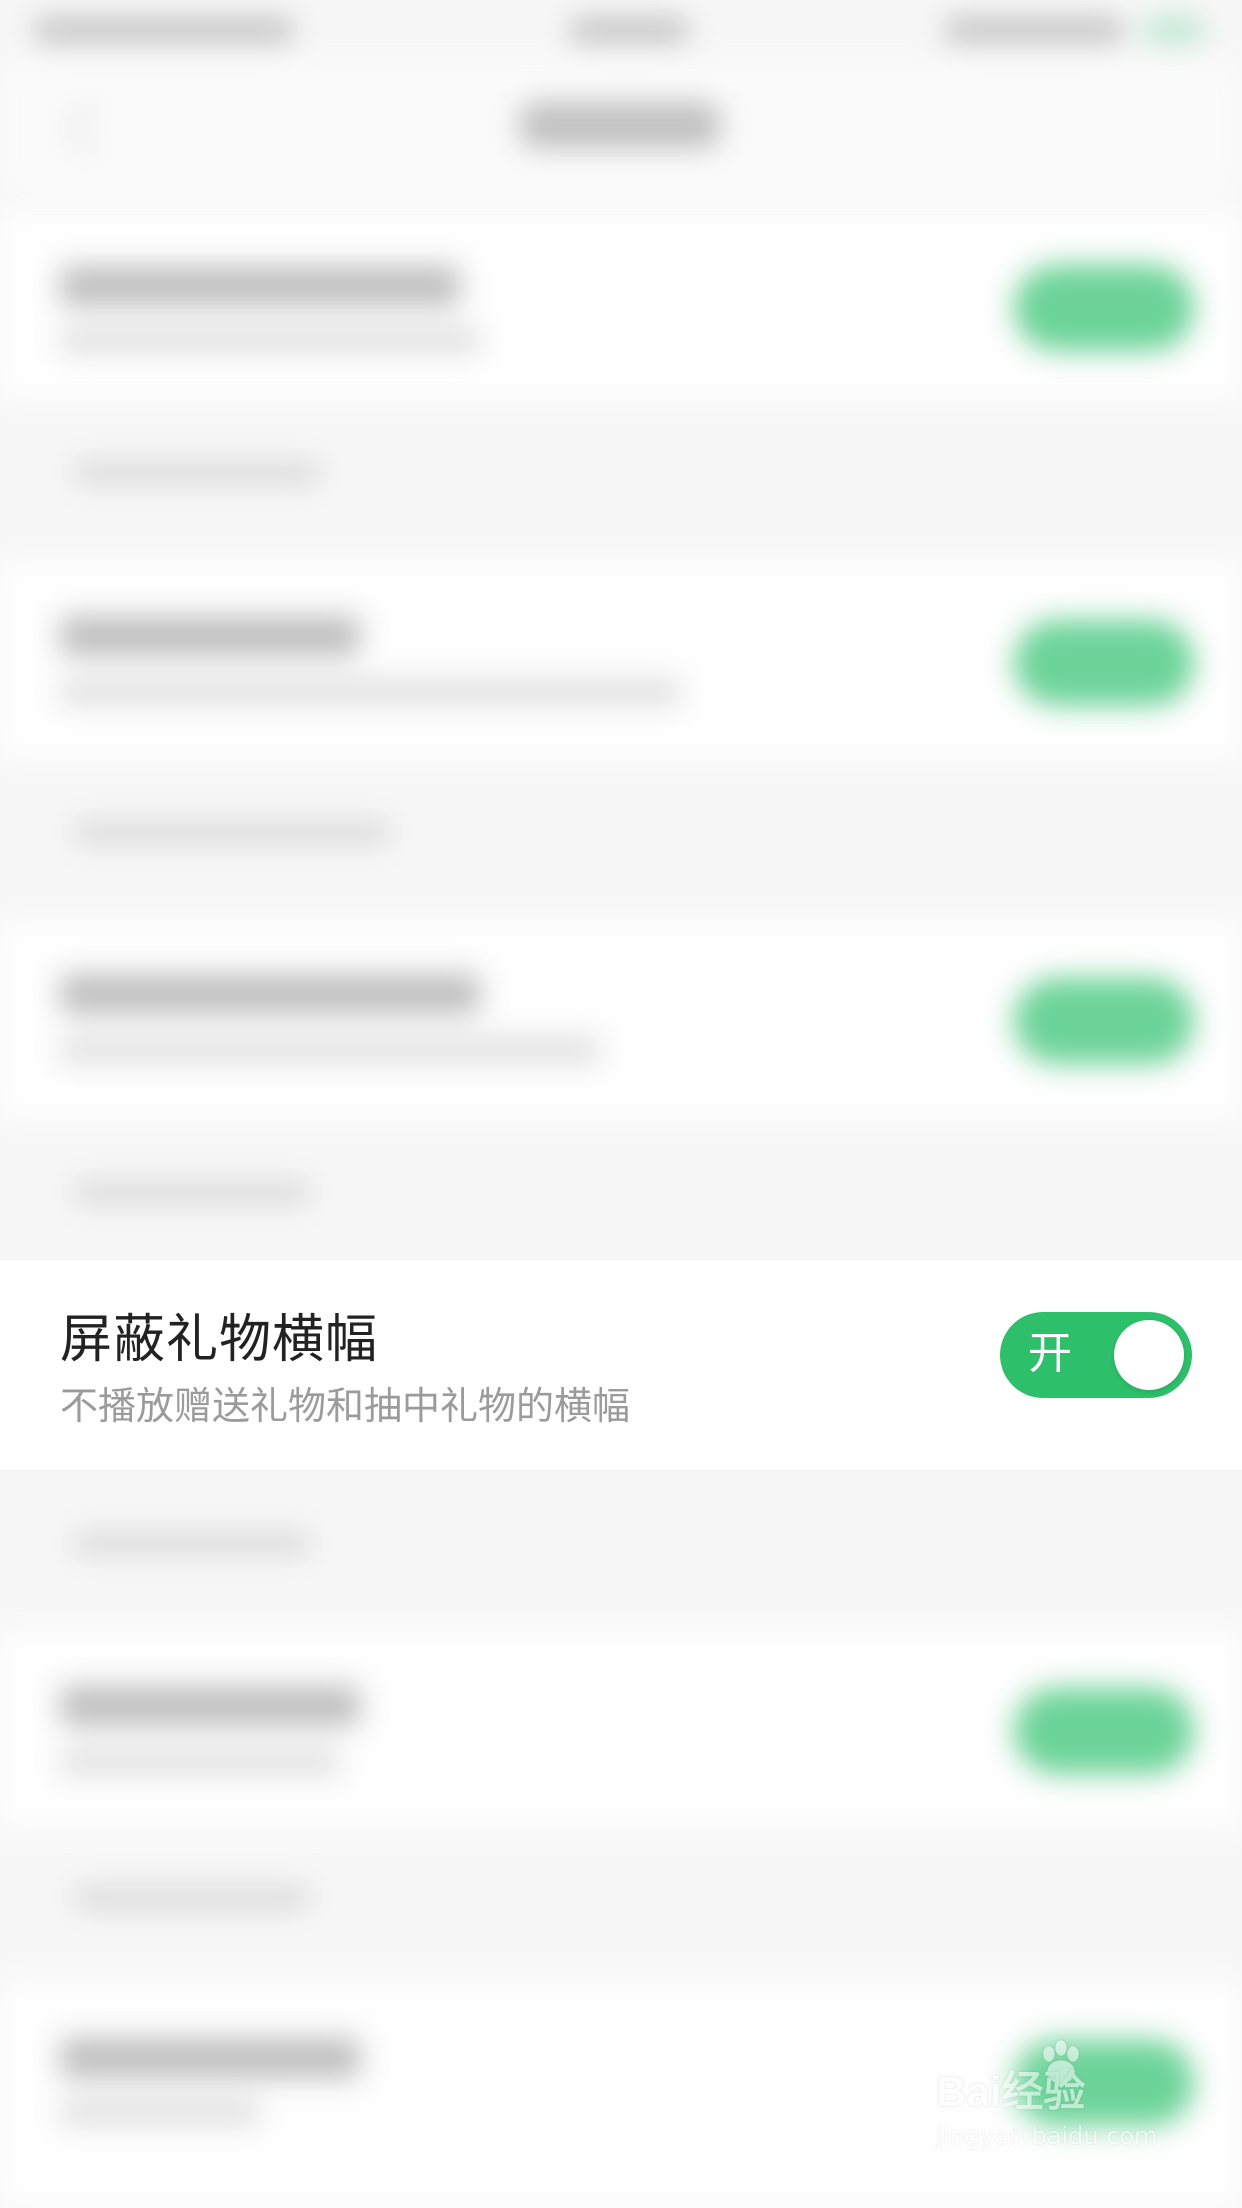 The width and height of the screenshot is (1242, 2208). Describe the element at coordinates (621, 1365) in the screenshot. I see `setting-row-block-gift-banner: 屏蔽礼物横幅 不播放赠送礼物和抽中礼物的横幅 开` at that location.